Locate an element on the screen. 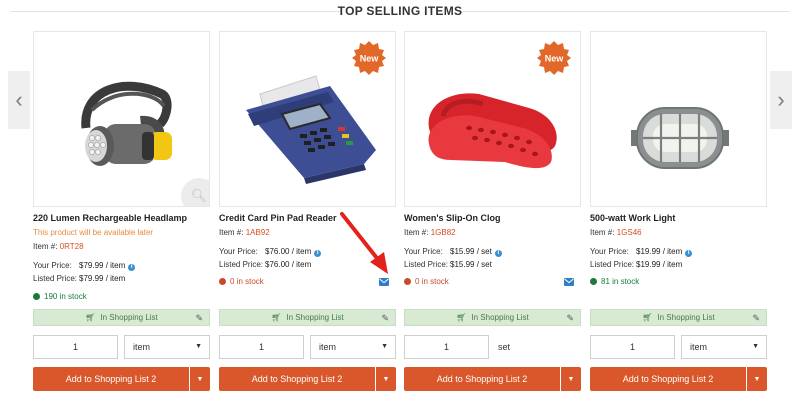  section-header: TOP SELLING ITEMS is located at coordinates (400, 11).